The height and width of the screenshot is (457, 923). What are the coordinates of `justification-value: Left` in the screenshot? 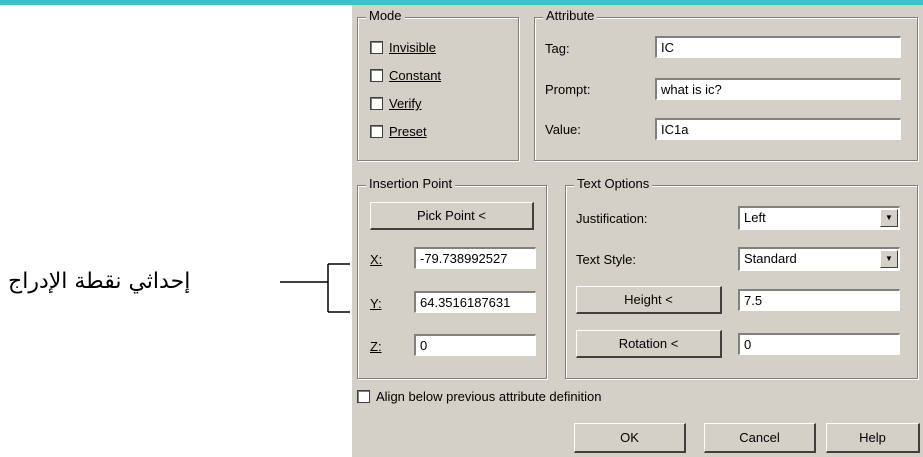 It's located at (755, 217).